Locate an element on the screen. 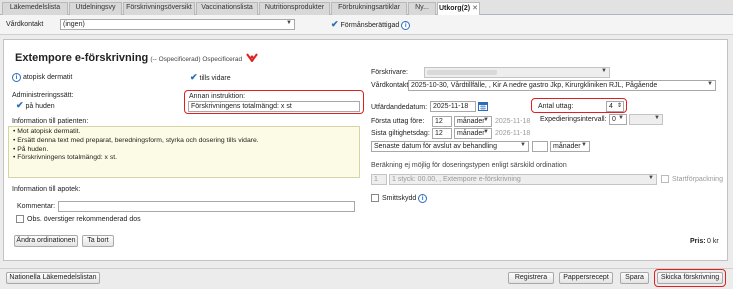 This screenshot has height=289, width=733. exped-unit-select: ▼ is located at coordinates (646, 119).